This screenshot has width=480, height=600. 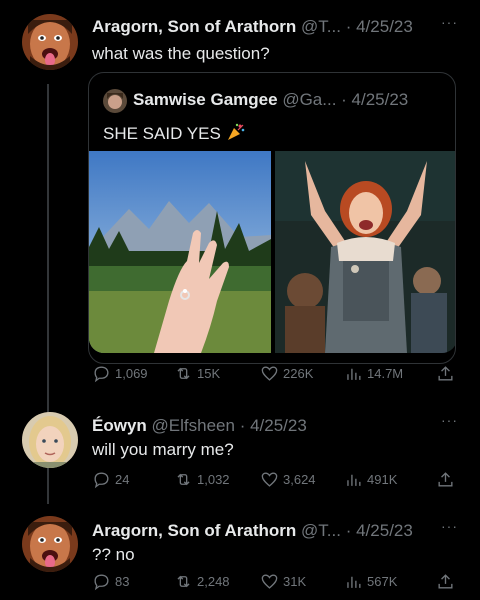 What do you see at coordinates (382, 479) in the screenshot?
I see `view-count: 491K` at bounding box center [382, 479].